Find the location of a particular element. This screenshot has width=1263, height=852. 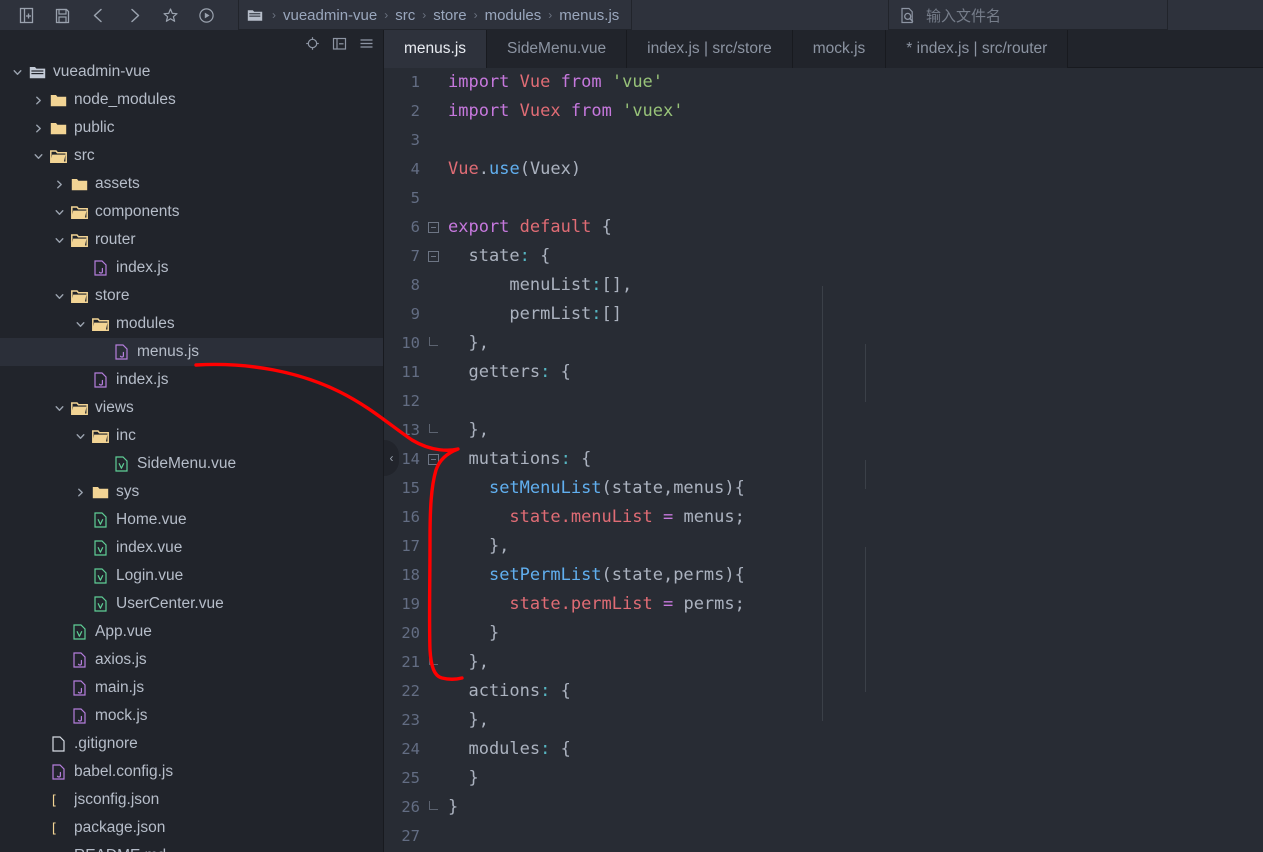

tree-file-readme-md: M↓ README.md is located at coordinates (191, 847).